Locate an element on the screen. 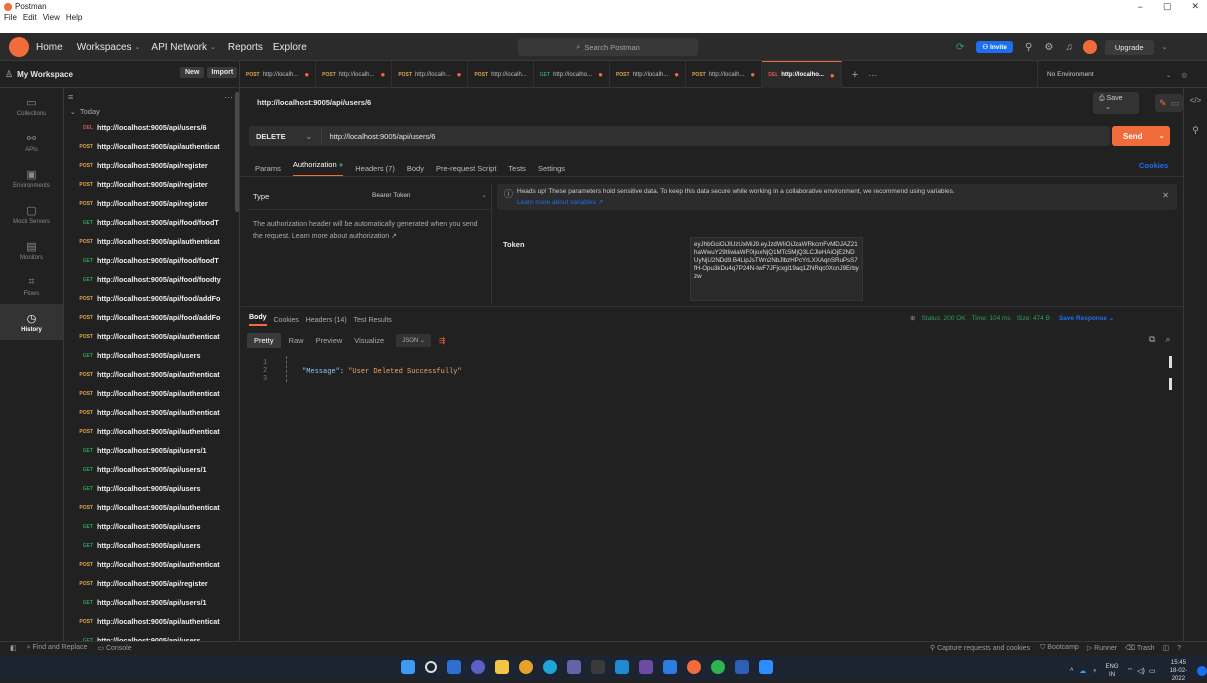  response-tab-headers: Headers (14) is located at coordinates (326, 320).